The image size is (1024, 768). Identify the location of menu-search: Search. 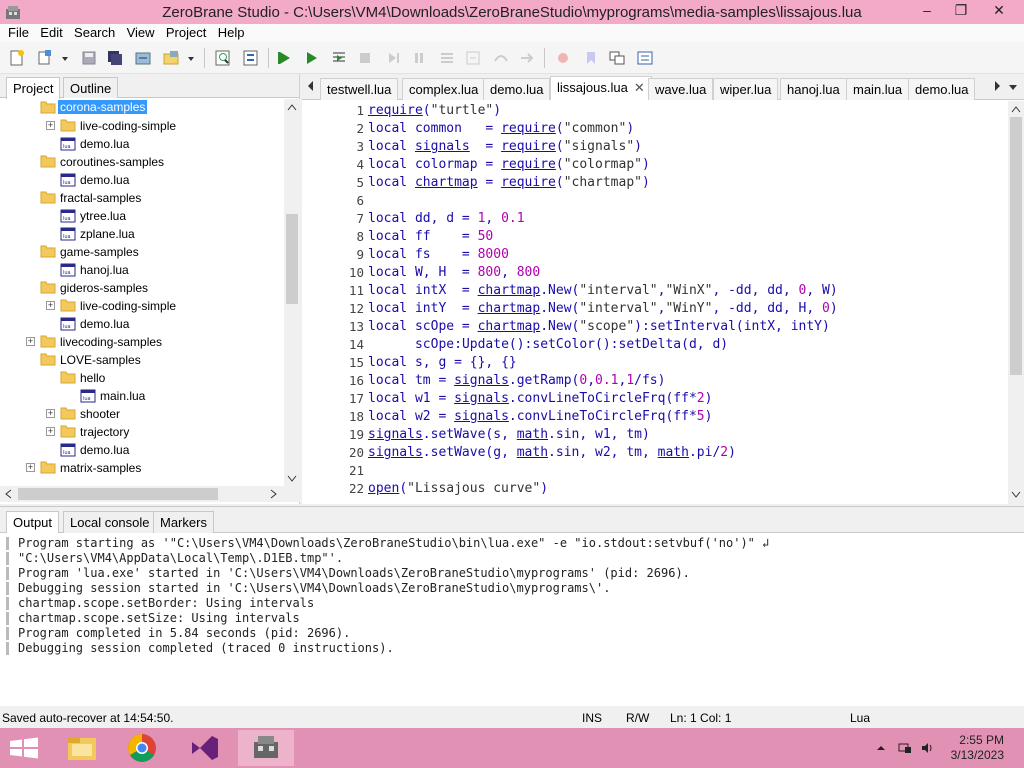
(90, 32).